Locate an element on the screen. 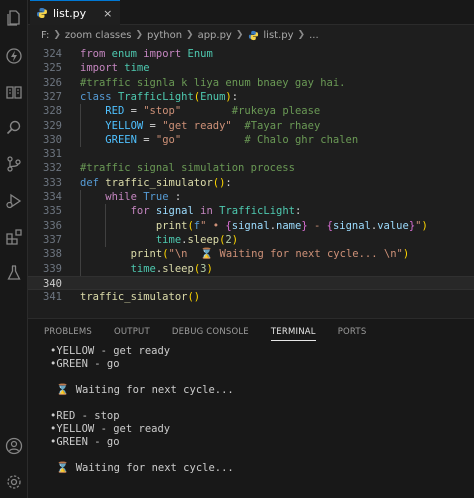  code-text: from enum import Enum is located at coordinates (146, 54).